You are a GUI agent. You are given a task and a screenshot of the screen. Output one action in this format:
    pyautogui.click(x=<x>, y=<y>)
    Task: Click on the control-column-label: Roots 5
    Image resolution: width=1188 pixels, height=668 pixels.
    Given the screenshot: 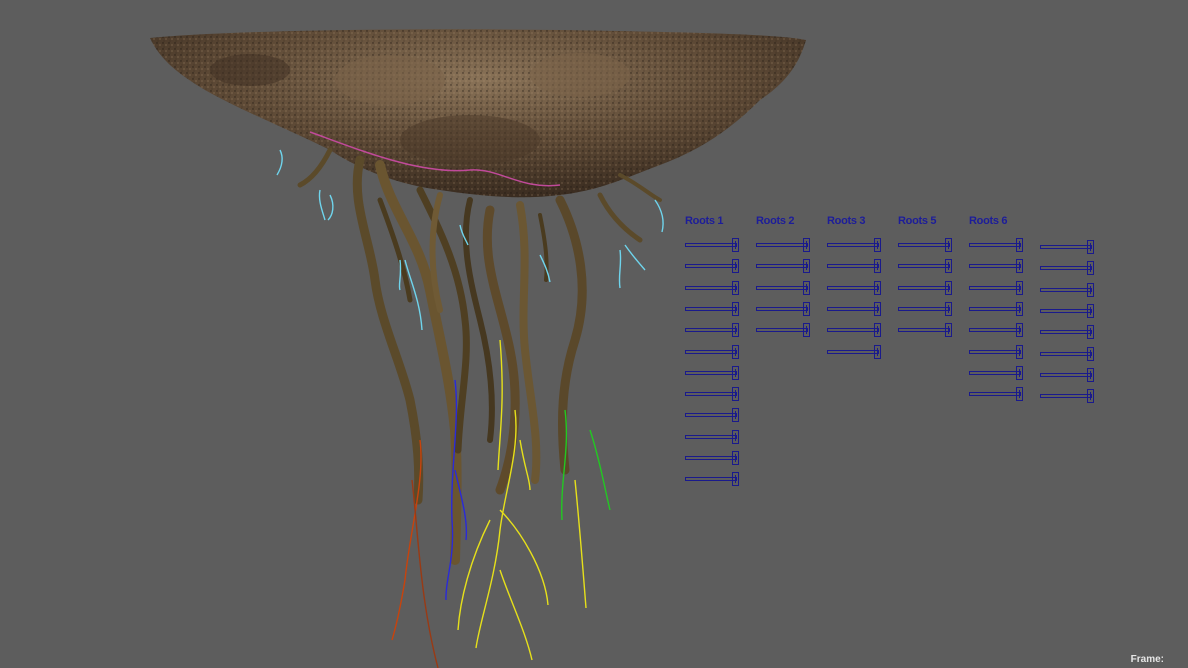 What is the action you would take?
    pyautogui.click(x=917, y=221)
    